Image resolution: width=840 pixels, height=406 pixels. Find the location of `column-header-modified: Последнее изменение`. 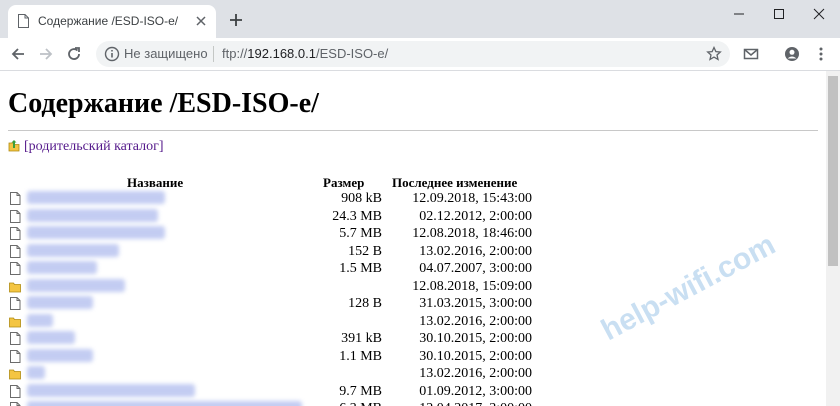

column-header-modified: Последнее изменение is located at coordinates (454, 183).